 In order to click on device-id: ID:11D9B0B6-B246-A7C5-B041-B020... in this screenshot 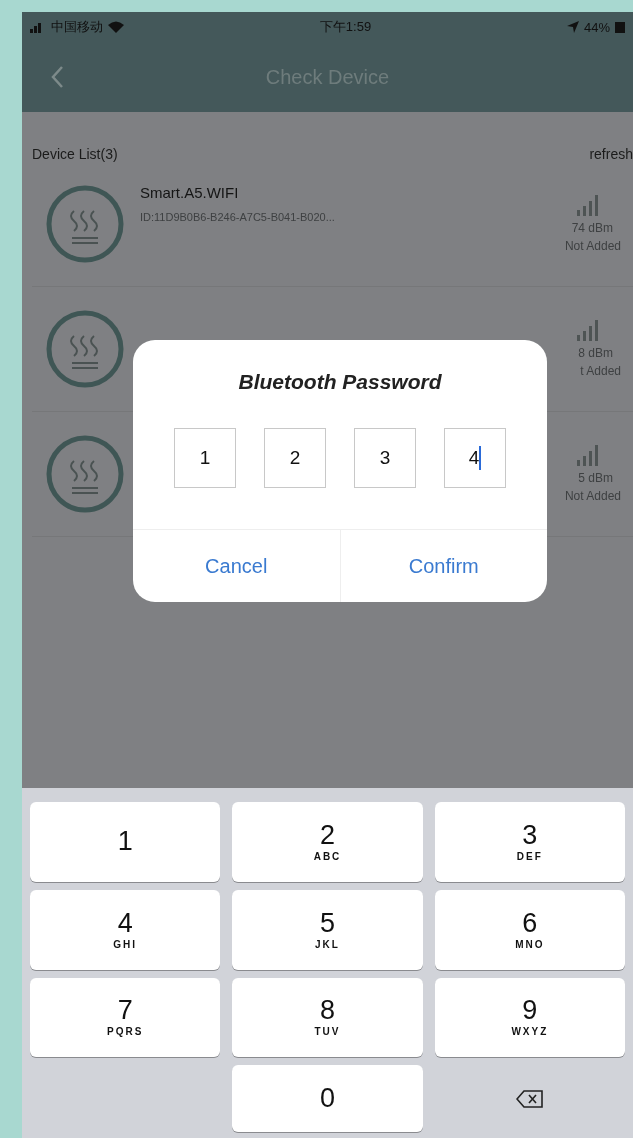, I will do `click(238, 217)`.